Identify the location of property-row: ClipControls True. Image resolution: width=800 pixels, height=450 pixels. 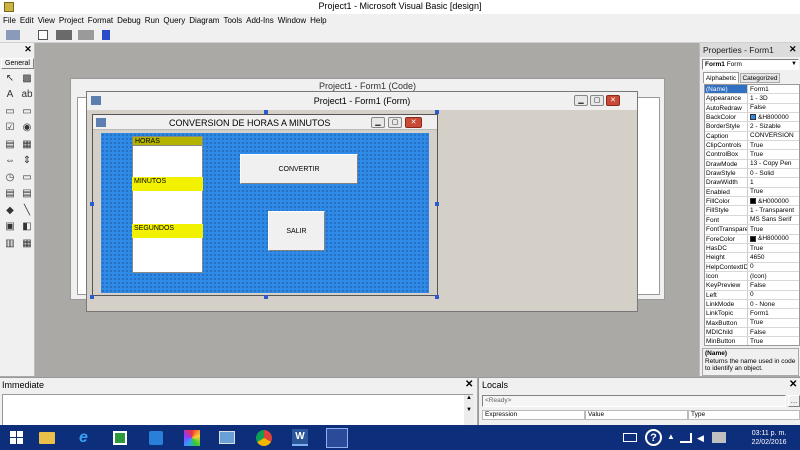
(752, 146).